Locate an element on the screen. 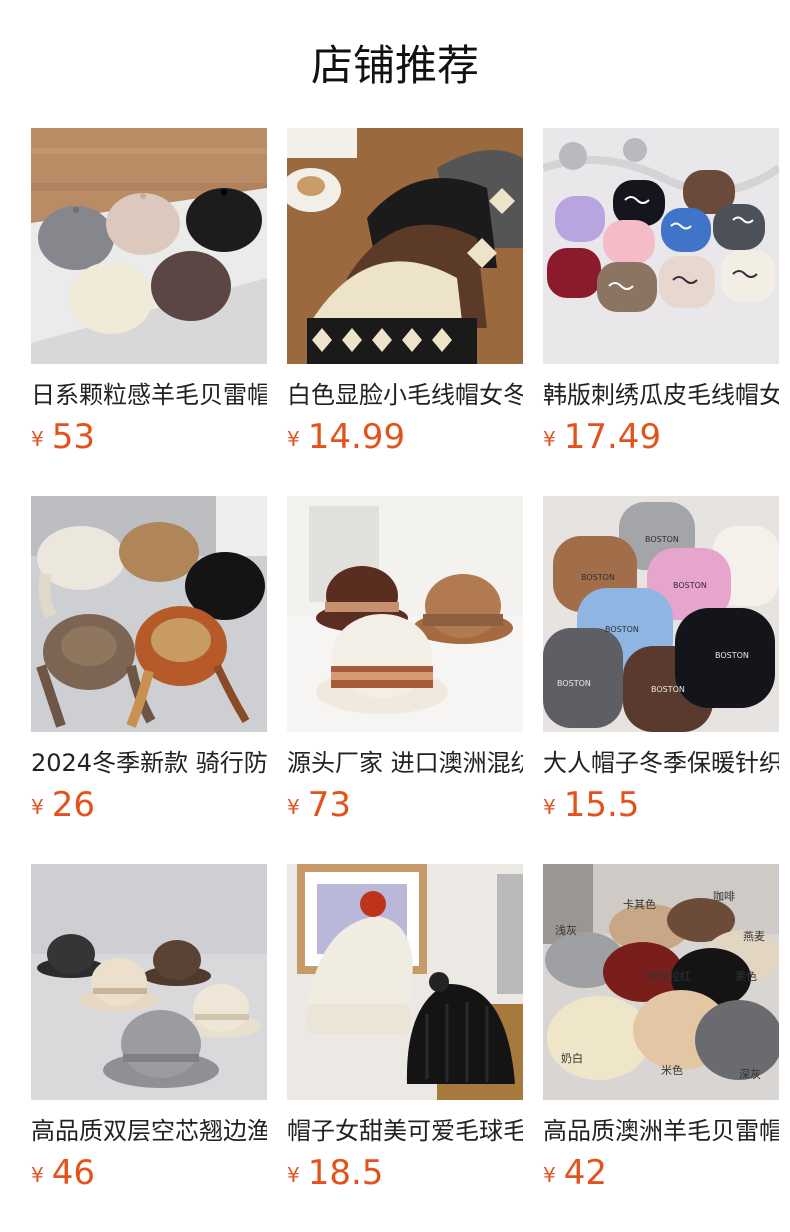 The image size is (790, 1232). product-name: 高品质双层空芯翘边渔夫 is located at coordinates (149, 1131).